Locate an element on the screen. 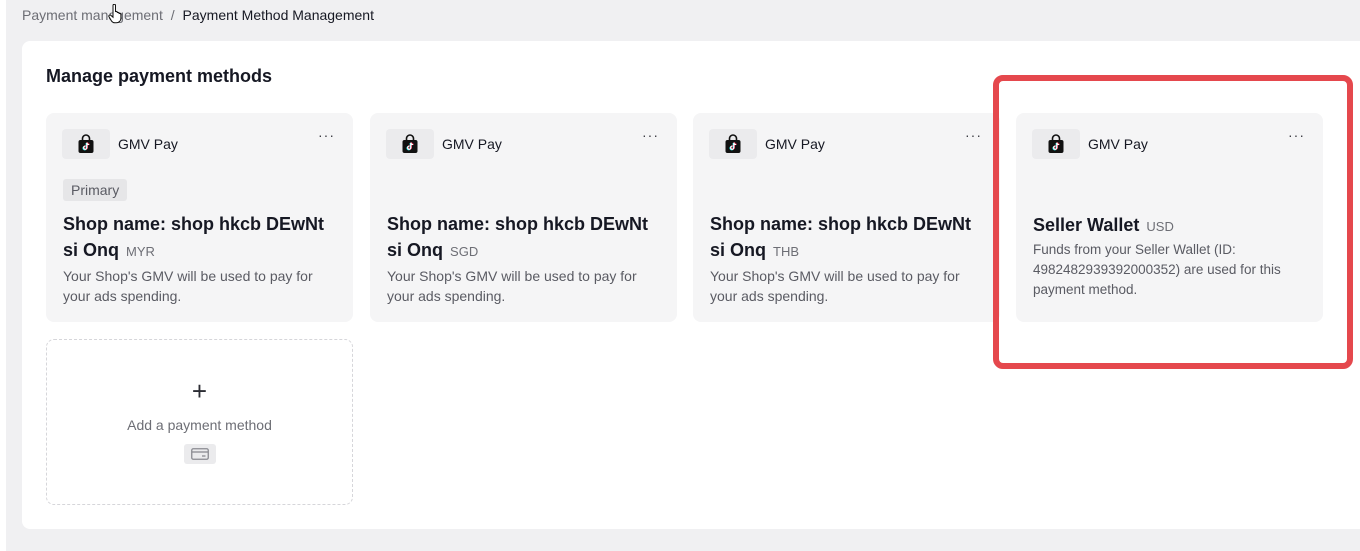  card-title: Shop name: shop hkcb DEwNt si Onq MYR is located at coordinates (201, 238).